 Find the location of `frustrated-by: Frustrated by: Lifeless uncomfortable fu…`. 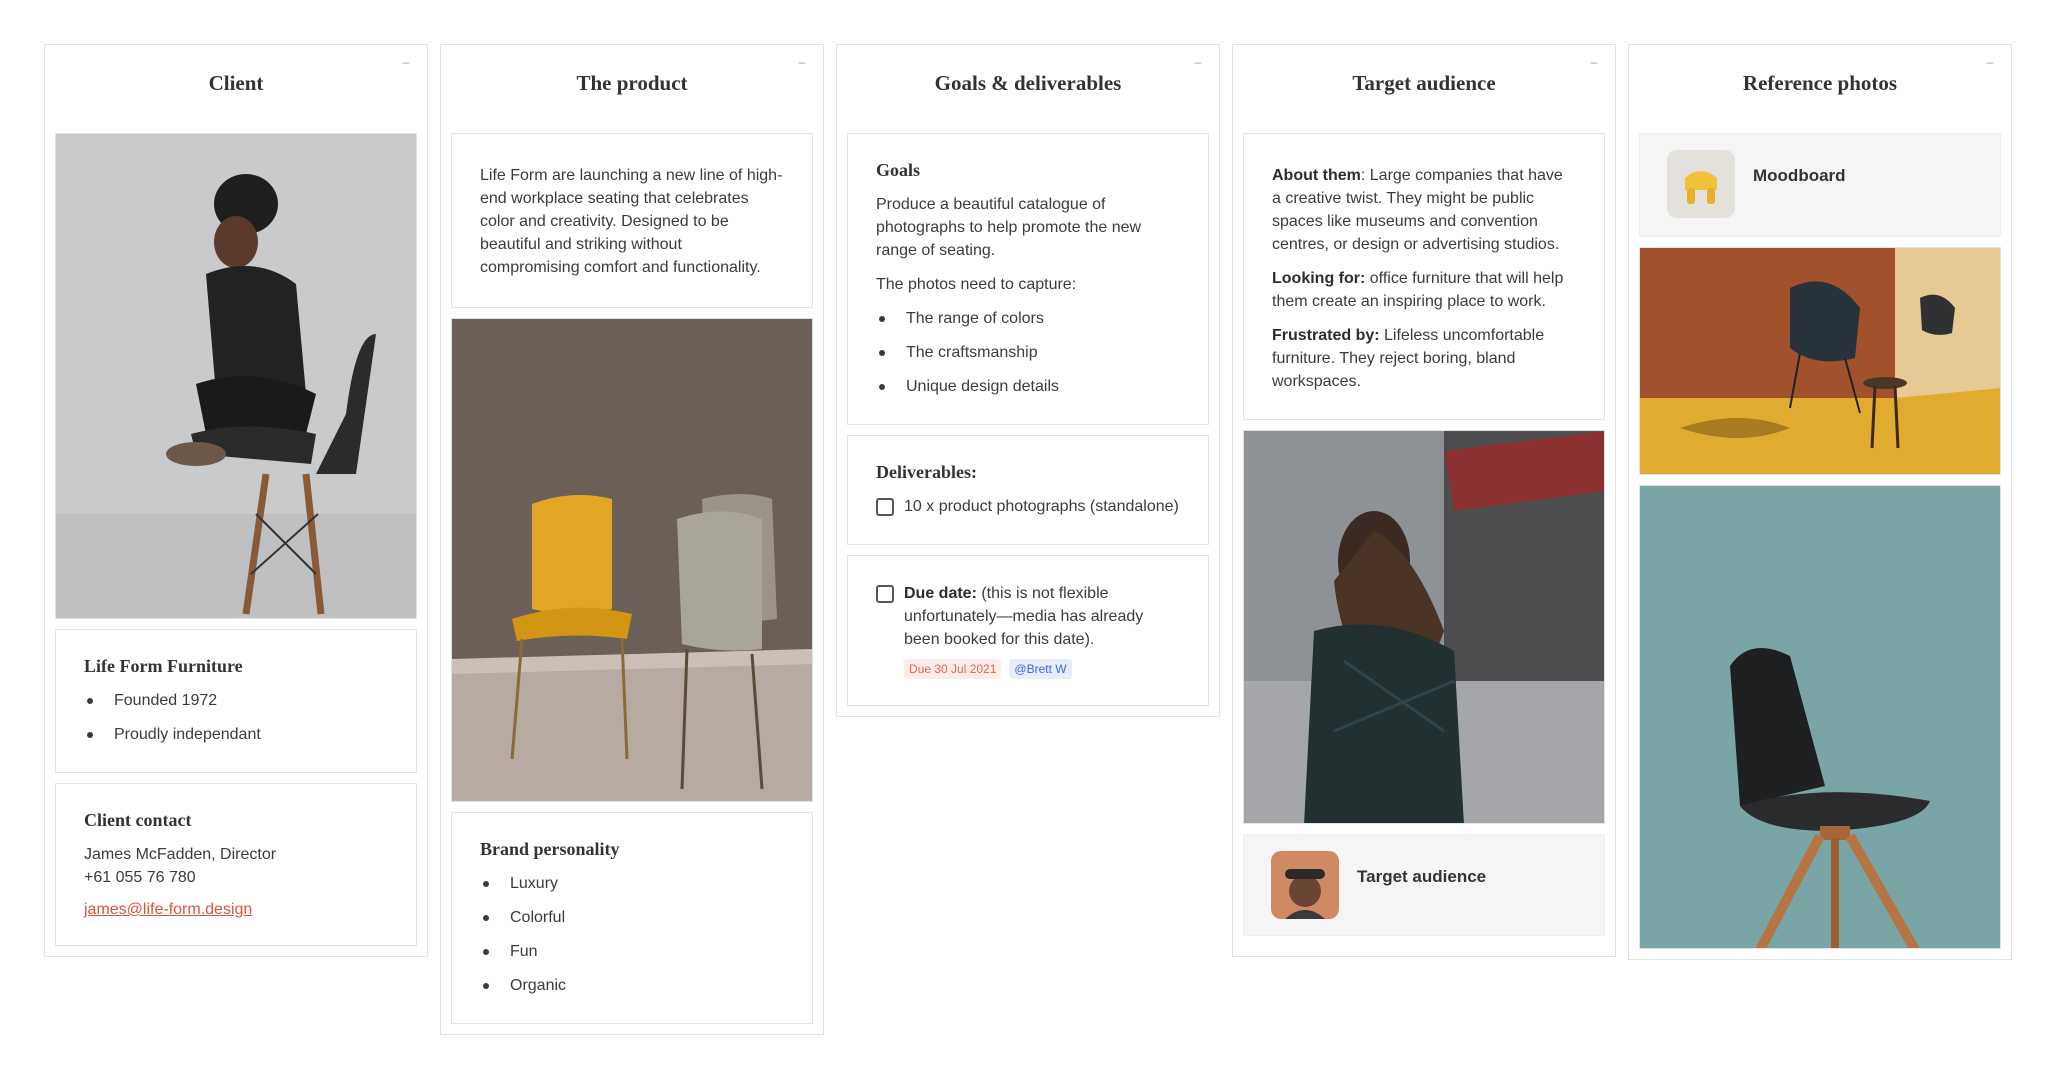

frustrated-by: Frustrated by: Lifeless uncomfortable fu… is located at coordinates (1424, 358).